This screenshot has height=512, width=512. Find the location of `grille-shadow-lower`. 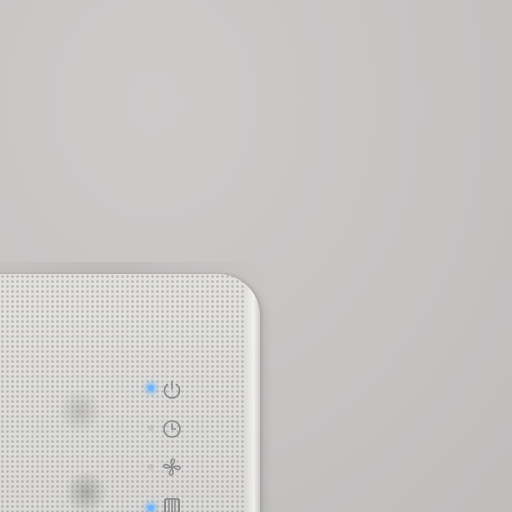

grille-shadow-lower is located at coordinates (86, 492).